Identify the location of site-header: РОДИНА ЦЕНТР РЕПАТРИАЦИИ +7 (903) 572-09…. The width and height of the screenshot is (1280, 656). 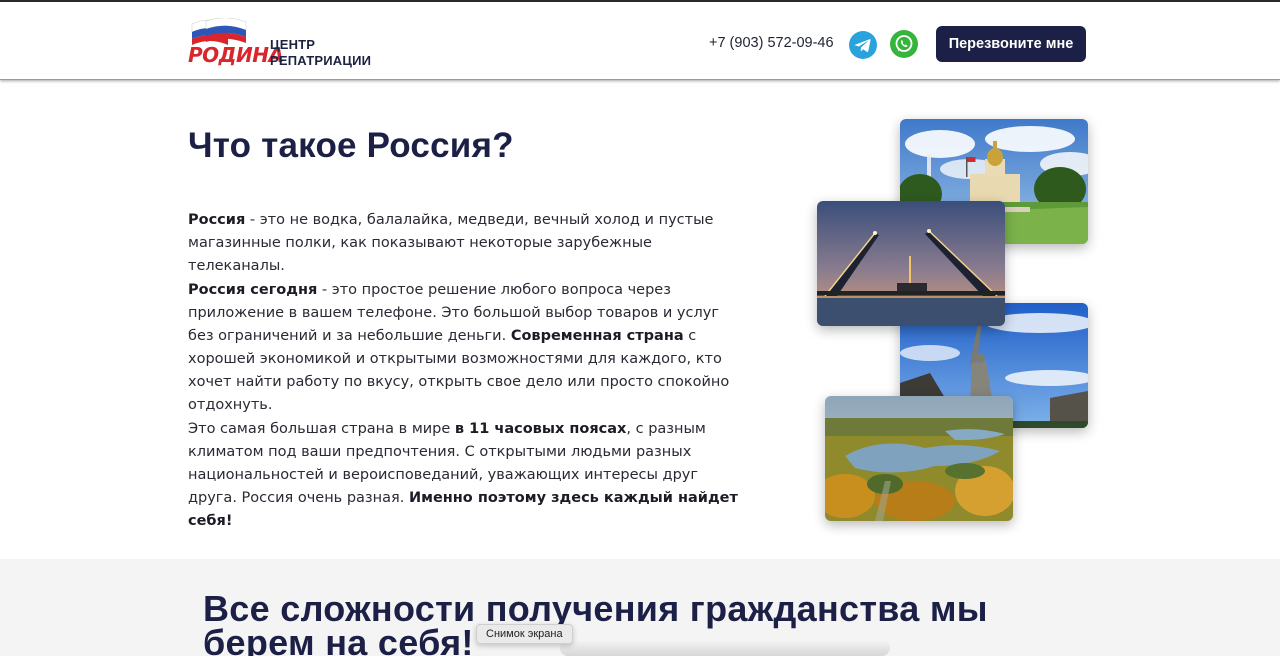
(640, 40).